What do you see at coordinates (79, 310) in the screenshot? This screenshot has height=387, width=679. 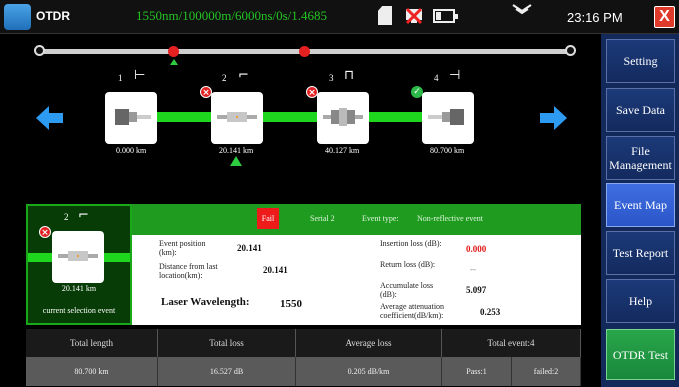 I see `selected-event-caption: current selection event` at bounding box center [79, 310].